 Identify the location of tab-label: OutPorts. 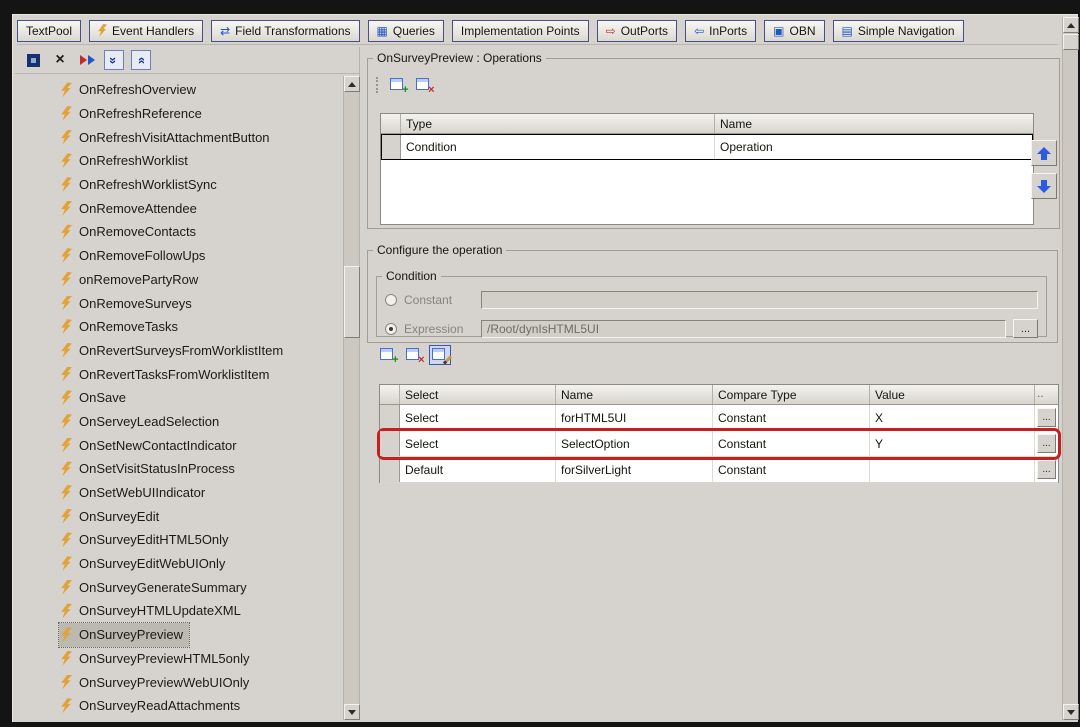
(644, 30).